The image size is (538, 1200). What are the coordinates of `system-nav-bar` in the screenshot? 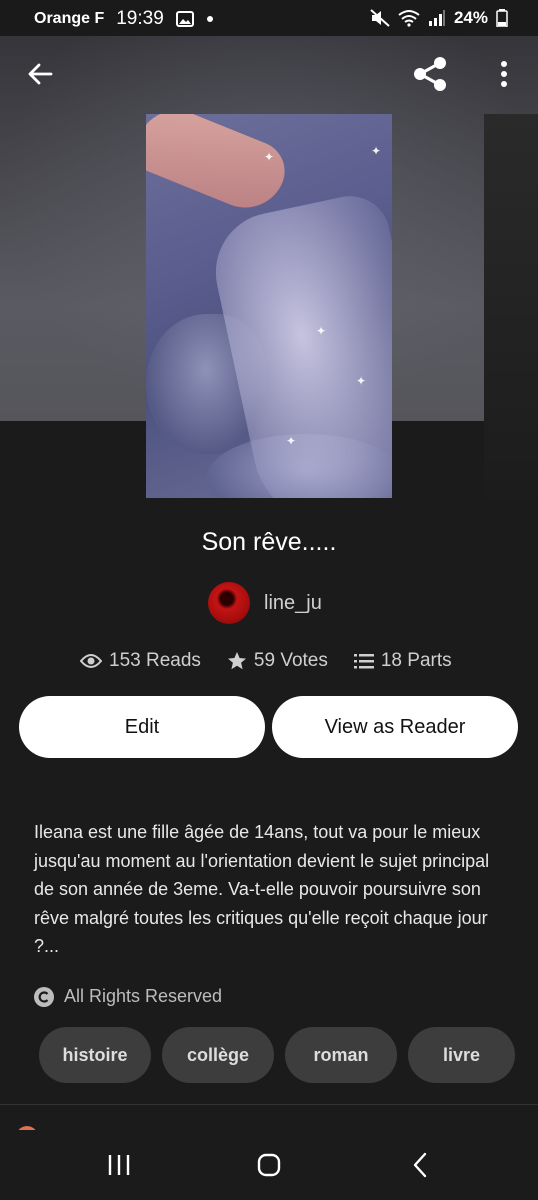 It's located at (269, 1165).